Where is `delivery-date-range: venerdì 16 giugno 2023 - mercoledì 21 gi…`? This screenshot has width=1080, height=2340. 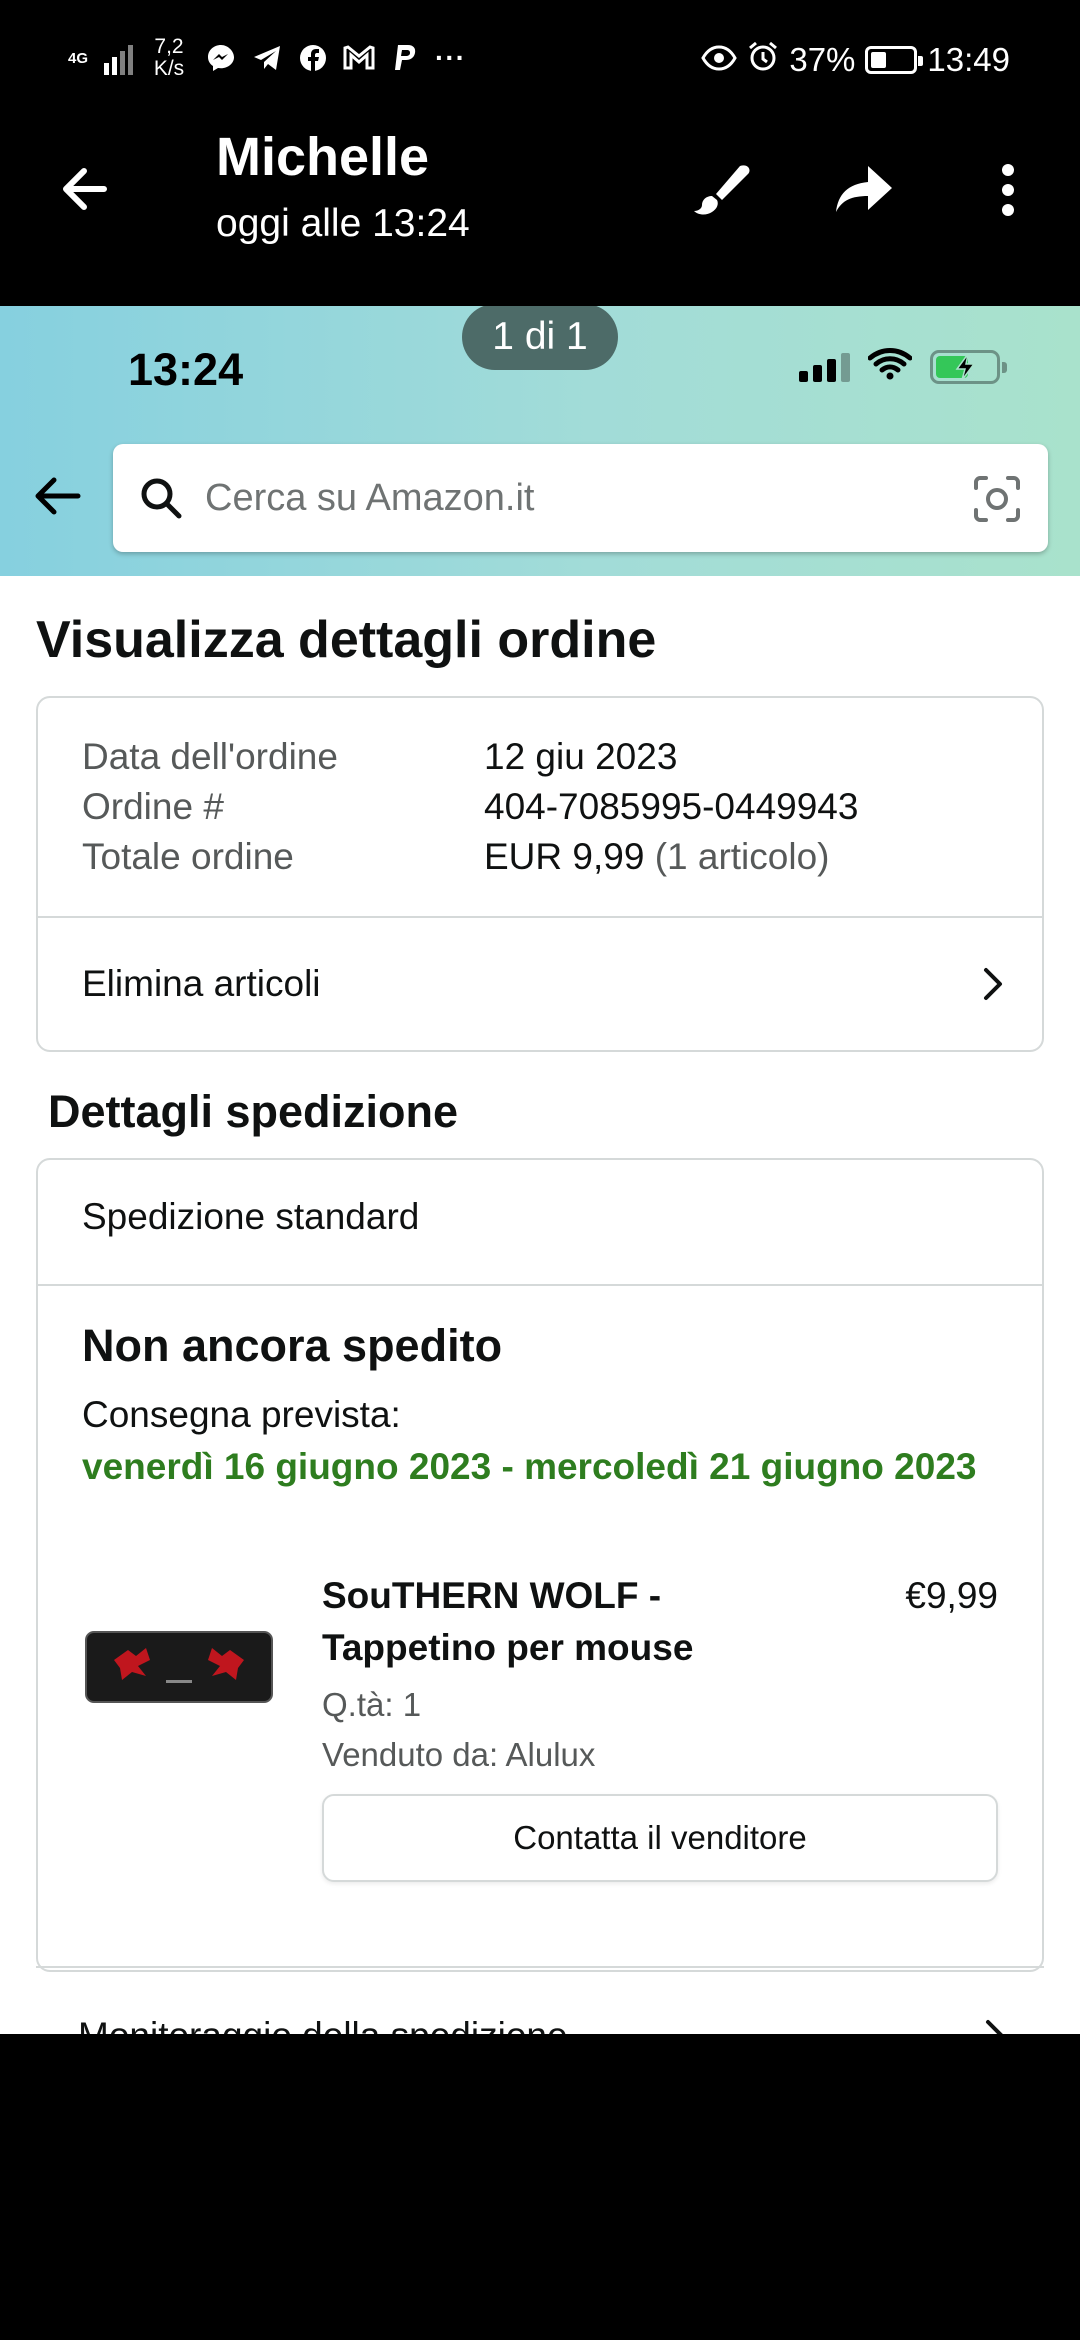
delivery-date-range: venerdì 16 giugno 2023 - mercoledì 21 gi… is located at coordinates (529, 1466).